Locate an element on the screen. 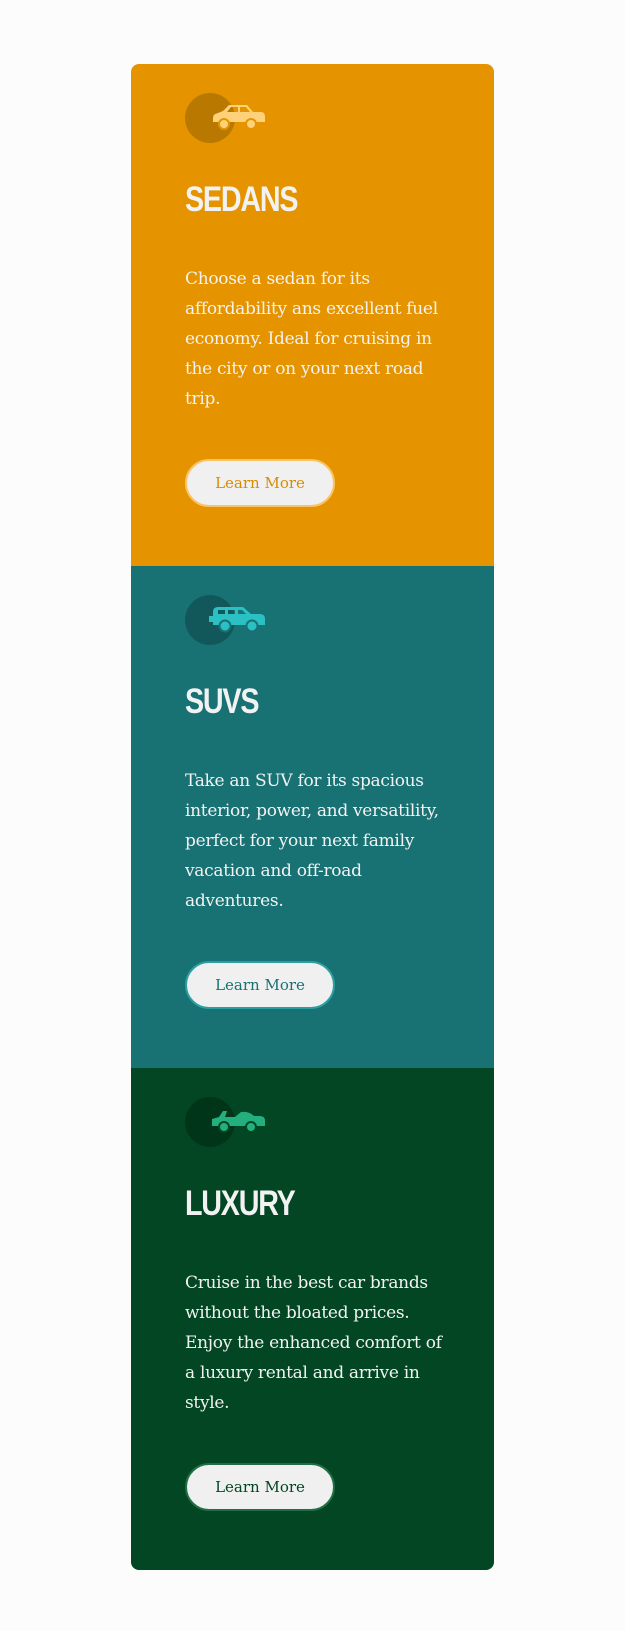 The width and height of the screenshot is (625, 1631). card-title: Sedans is located at coordinates (241, 199).